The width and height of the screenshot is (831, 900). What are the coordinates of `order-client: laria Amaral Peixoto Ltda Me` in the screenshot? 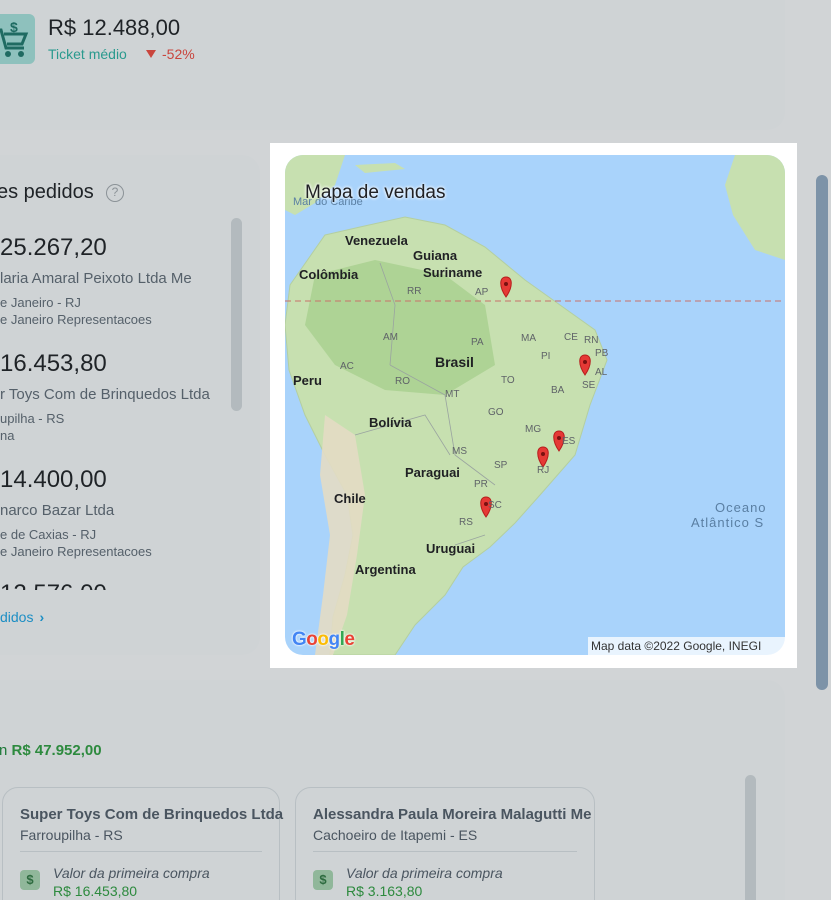 It's located at (96, 278).